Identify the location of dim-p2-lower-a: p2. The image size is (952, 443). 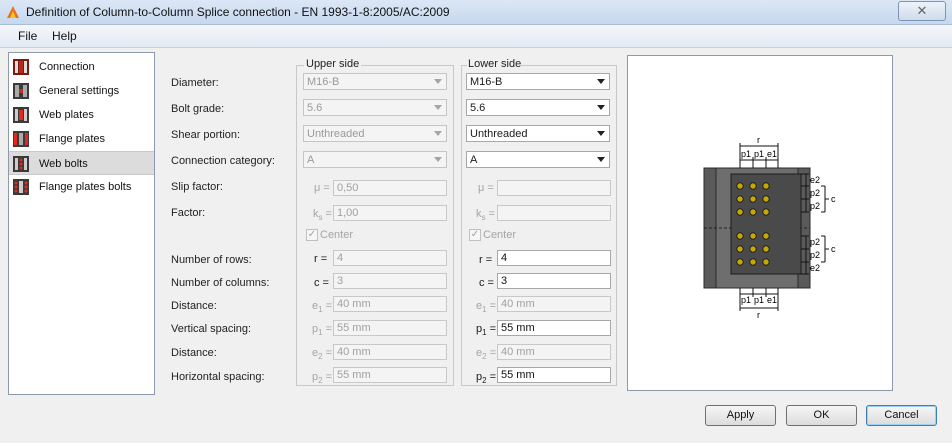
(815, 242).